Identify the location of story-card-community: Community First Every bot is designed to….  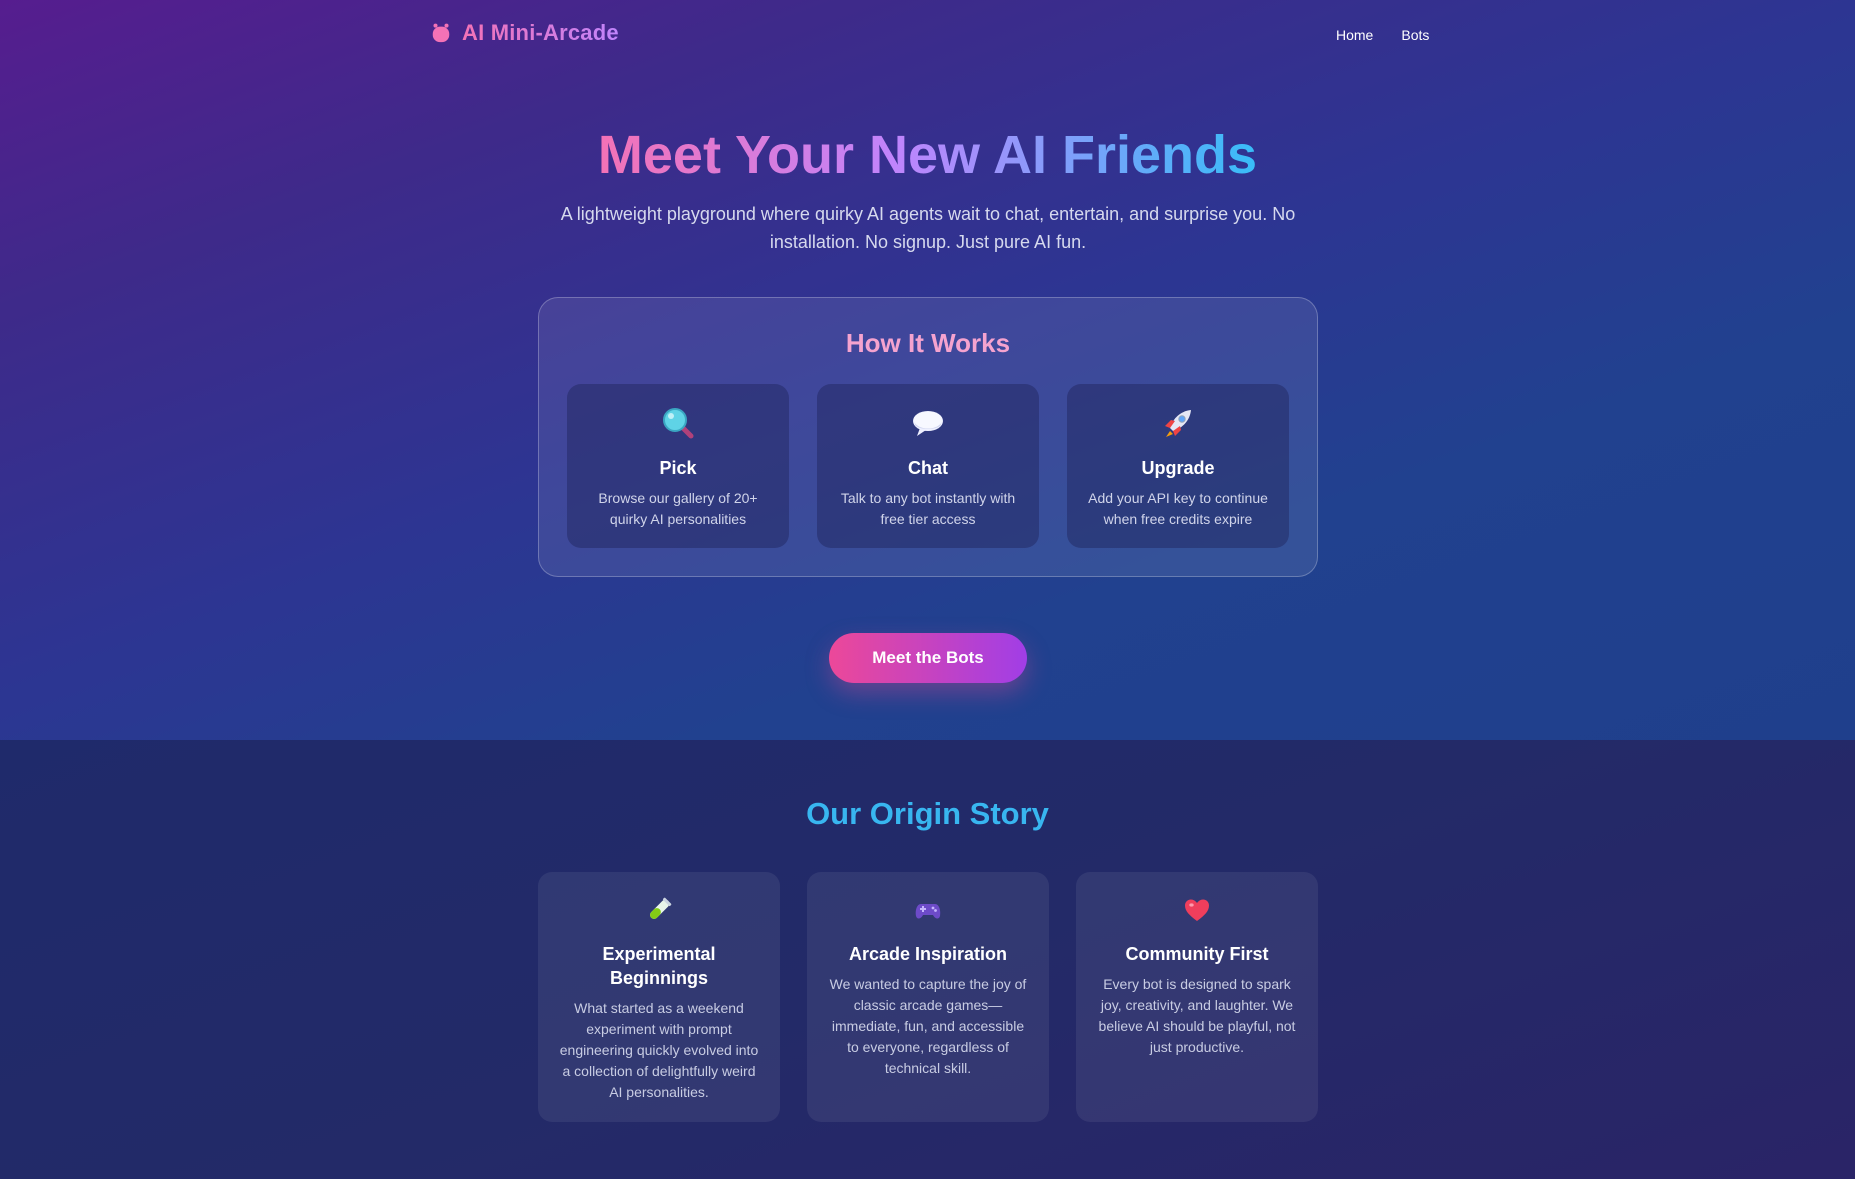
(1197, 997).